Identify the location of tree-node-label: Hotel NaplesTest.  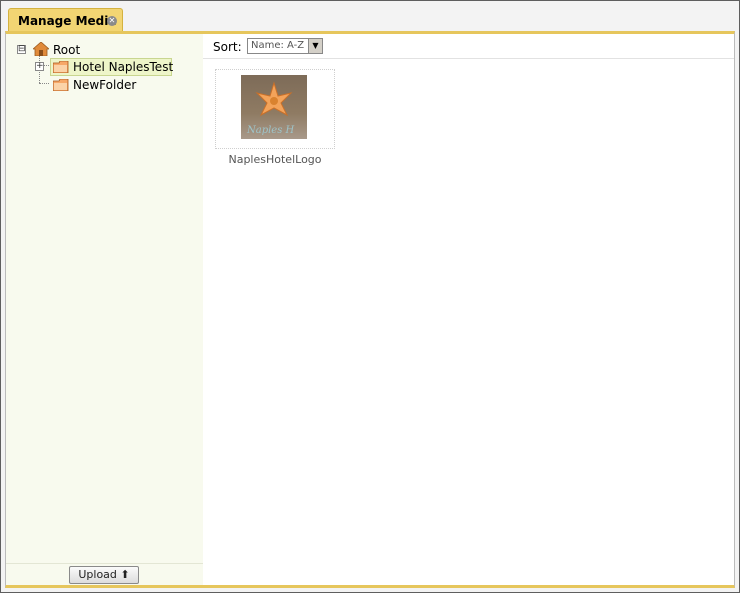
(123, 67).